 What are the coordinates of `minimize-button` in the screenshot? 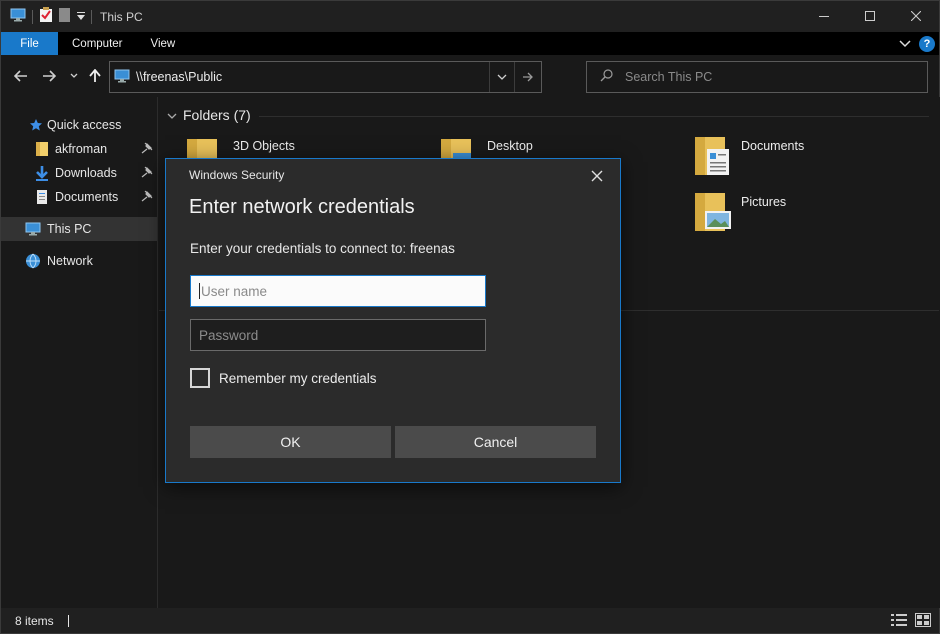 It's located at (824, 16).